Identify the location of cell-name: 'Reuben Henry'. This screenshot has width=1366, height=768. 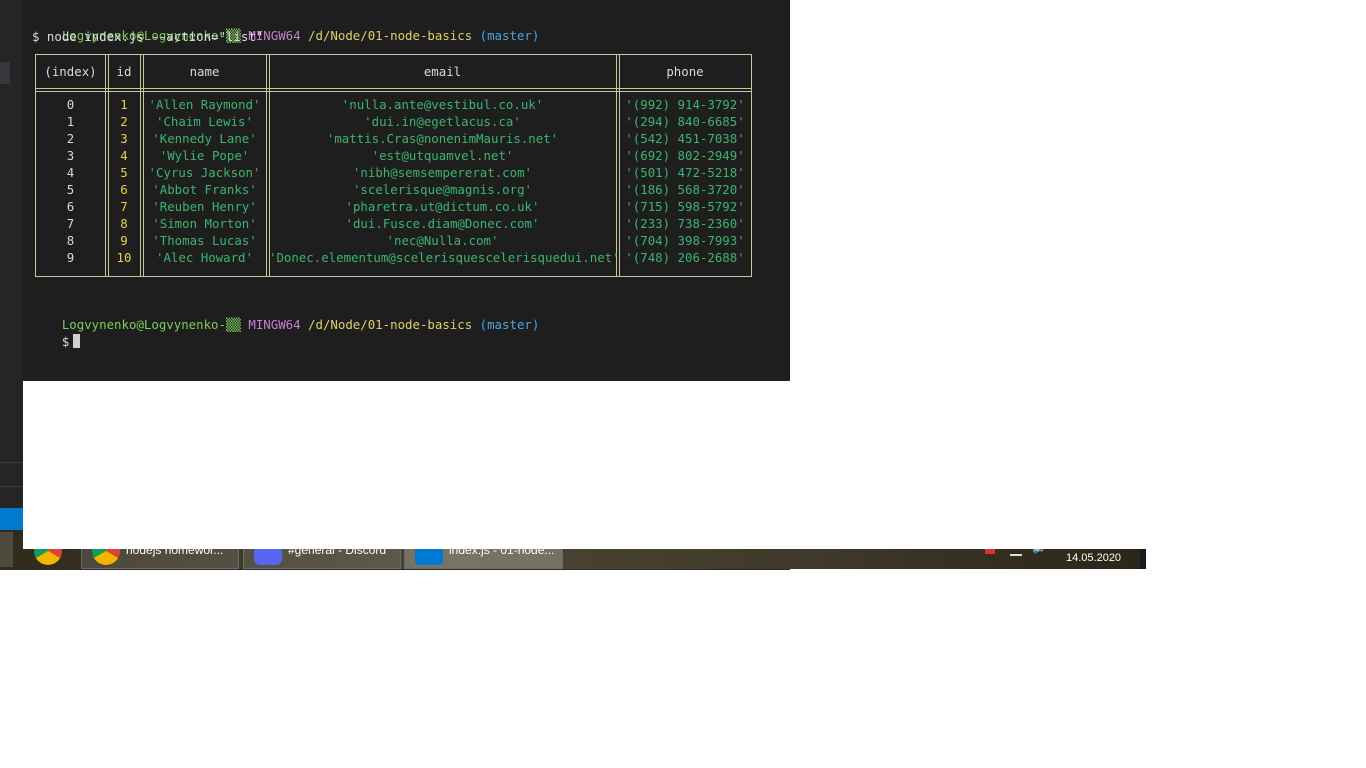
(204, 206).